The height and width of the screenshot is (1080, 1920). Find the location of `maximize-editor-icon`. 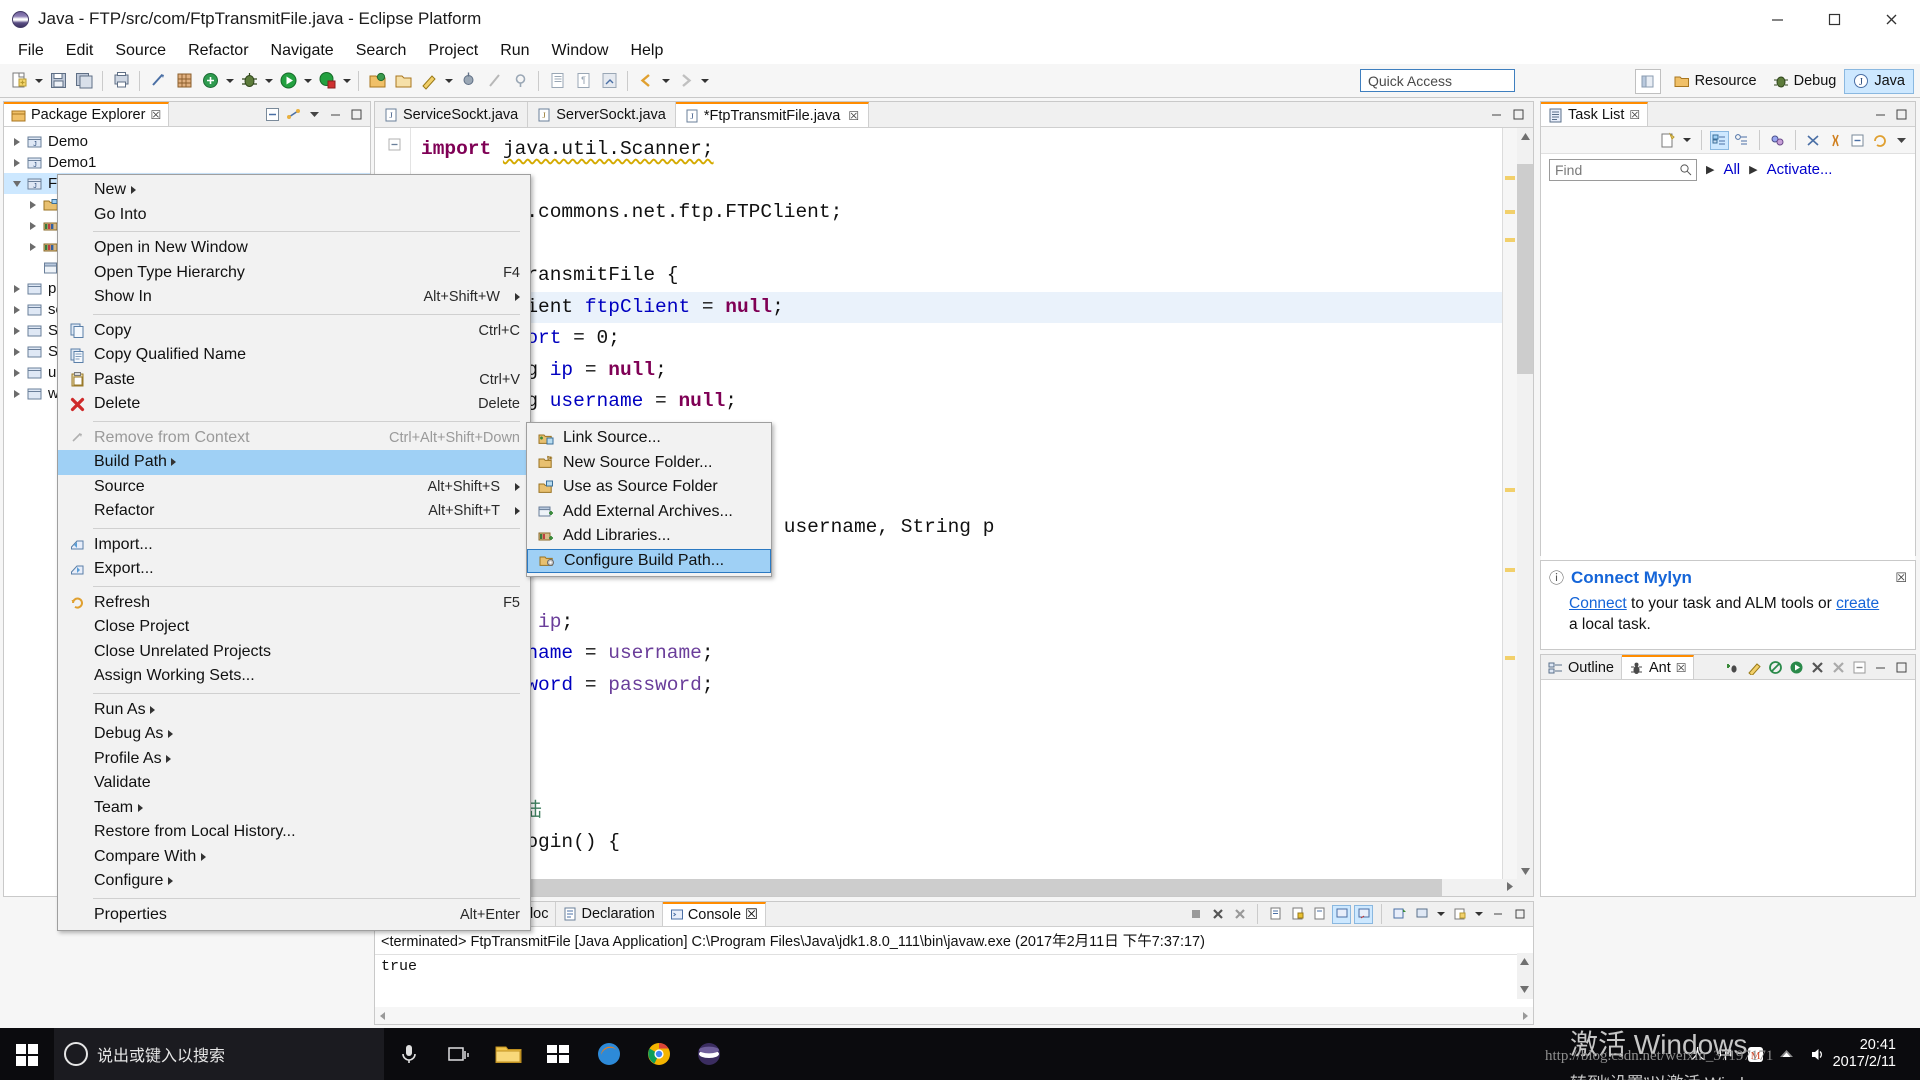

maximize-editor-icon is located at coordinates (1518, 114).